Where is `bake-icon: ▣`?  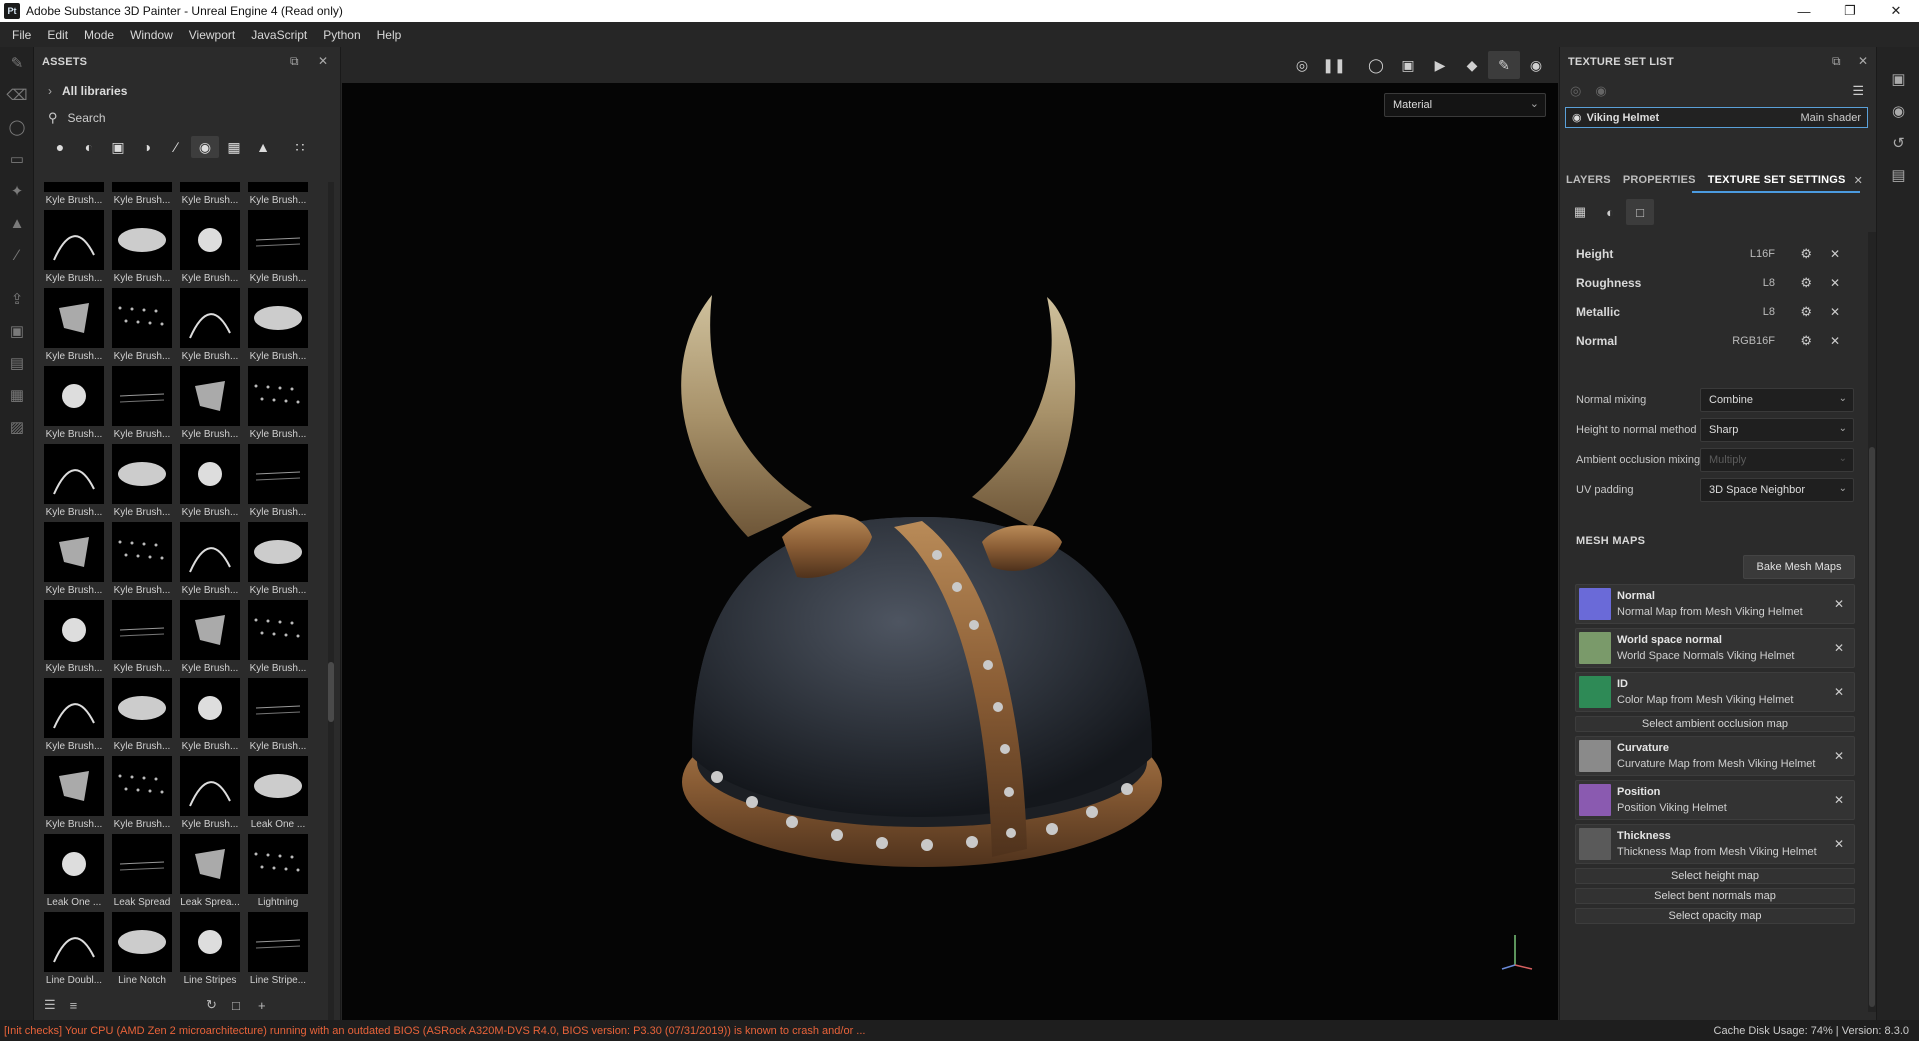
bake-icon: ▣ is located at coordinates (17, 331).